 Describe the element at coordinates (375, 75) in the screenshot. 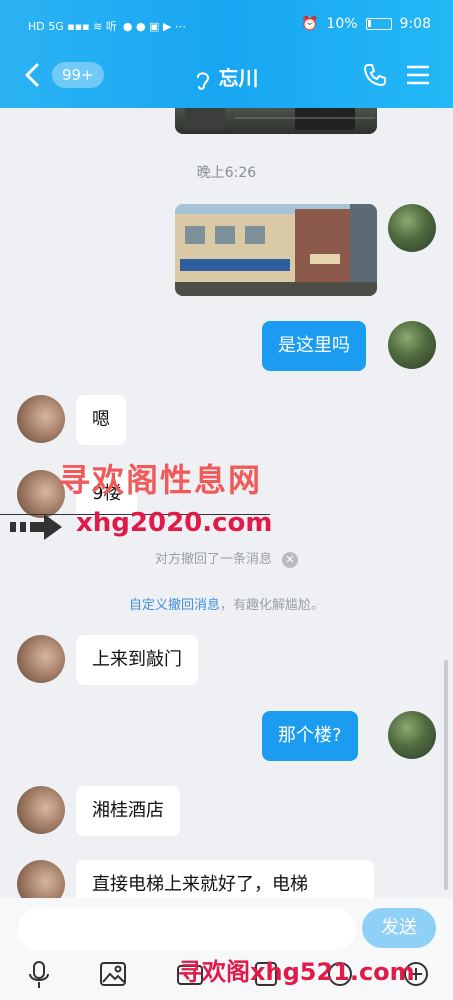

I see `phone-icon` at that location.